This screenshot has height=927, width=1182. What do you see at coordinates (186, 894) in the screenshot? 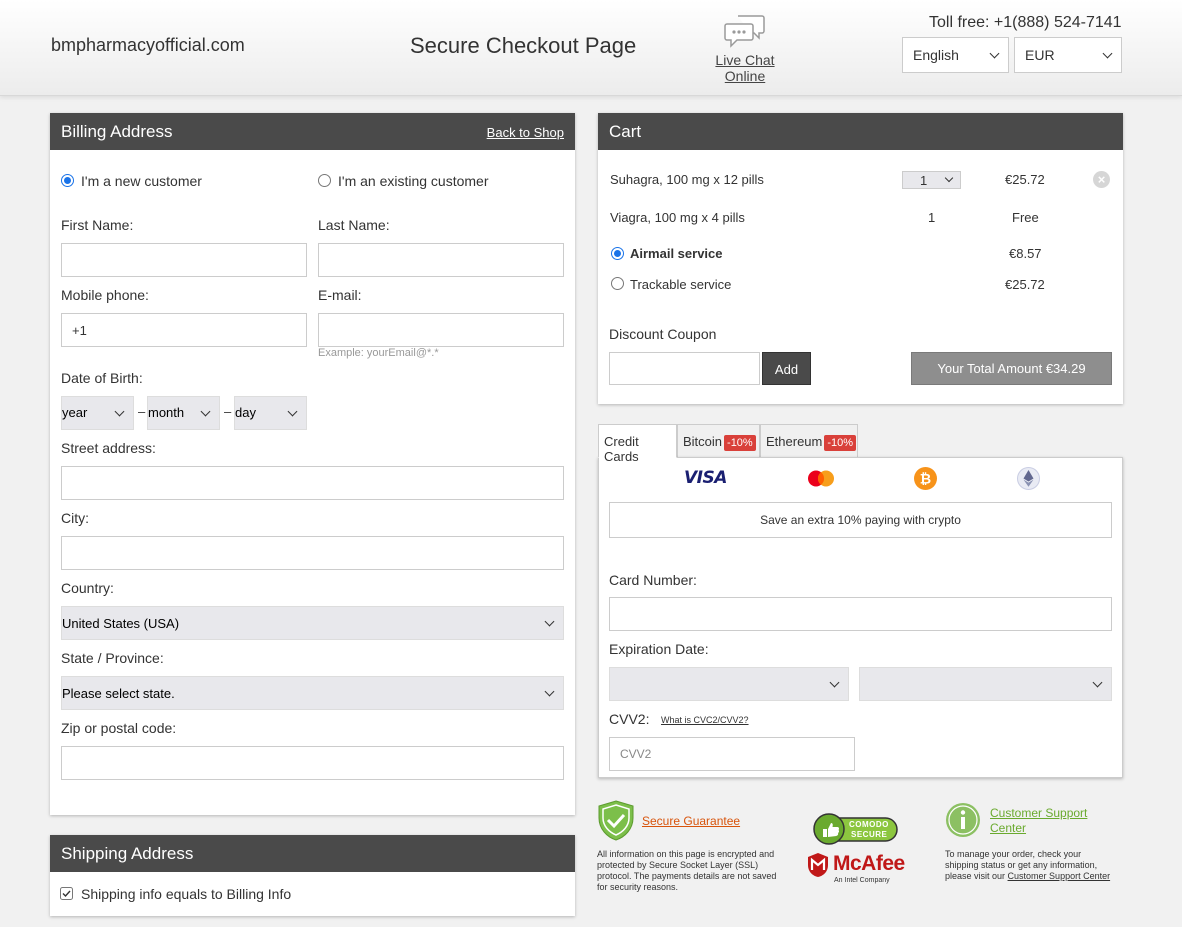
I see `same-as-billing-label: Shipping info equals to Billing Info` at bounding box center [186, 894].